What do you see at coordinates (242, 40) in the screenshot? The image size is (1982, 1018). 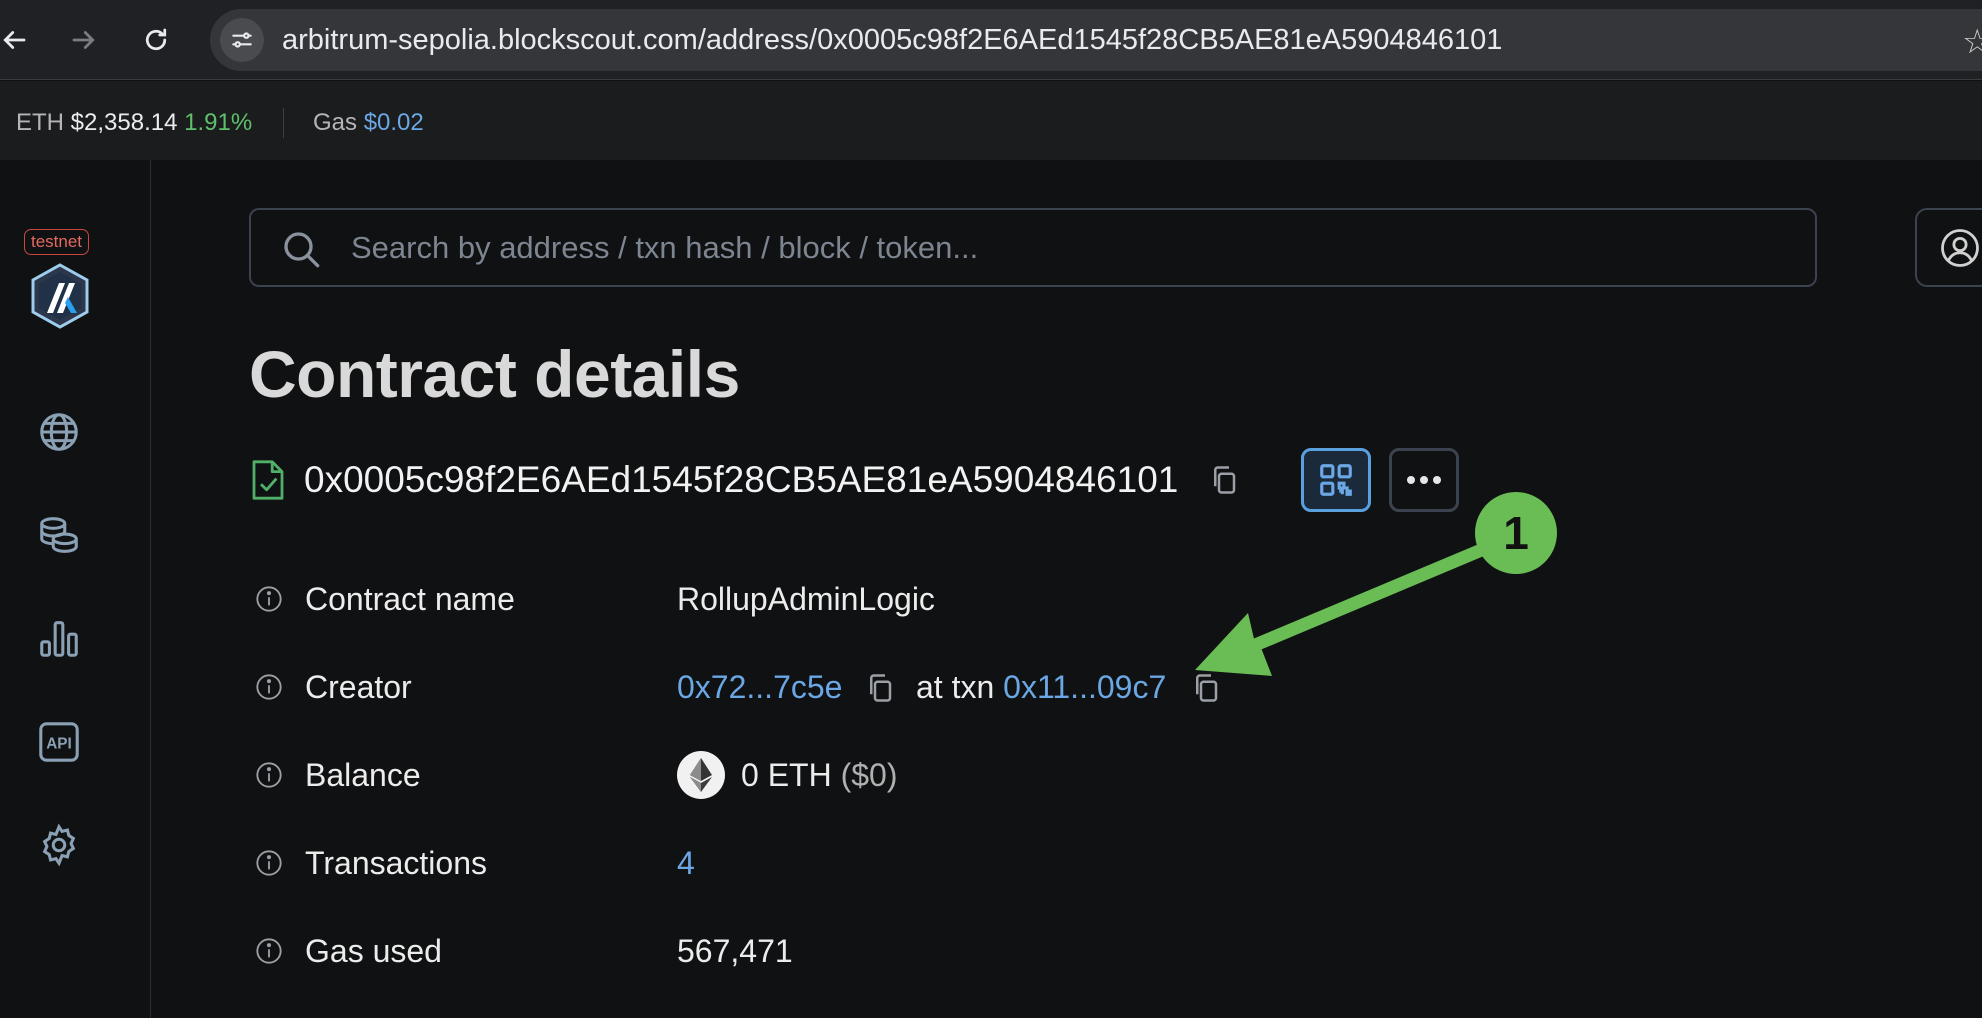 I see `site-settings-icon` at bounding box center [242, 40].